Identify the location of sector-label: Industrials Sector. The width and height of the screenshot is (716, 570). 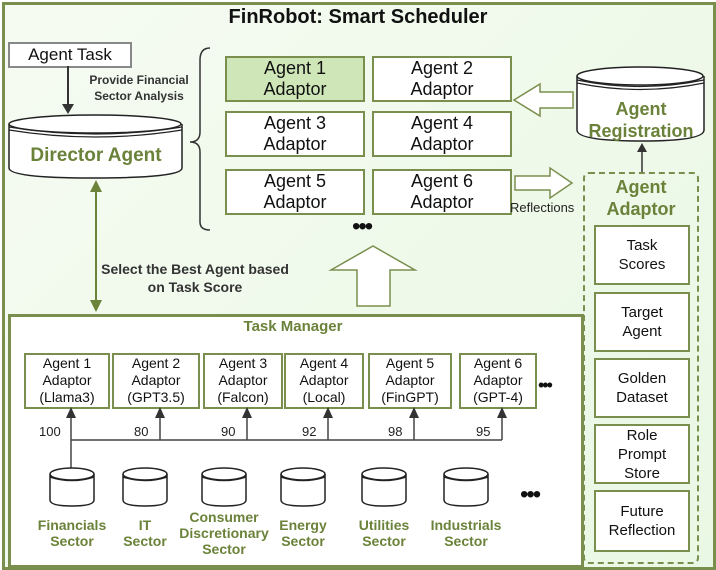
(466, 533).